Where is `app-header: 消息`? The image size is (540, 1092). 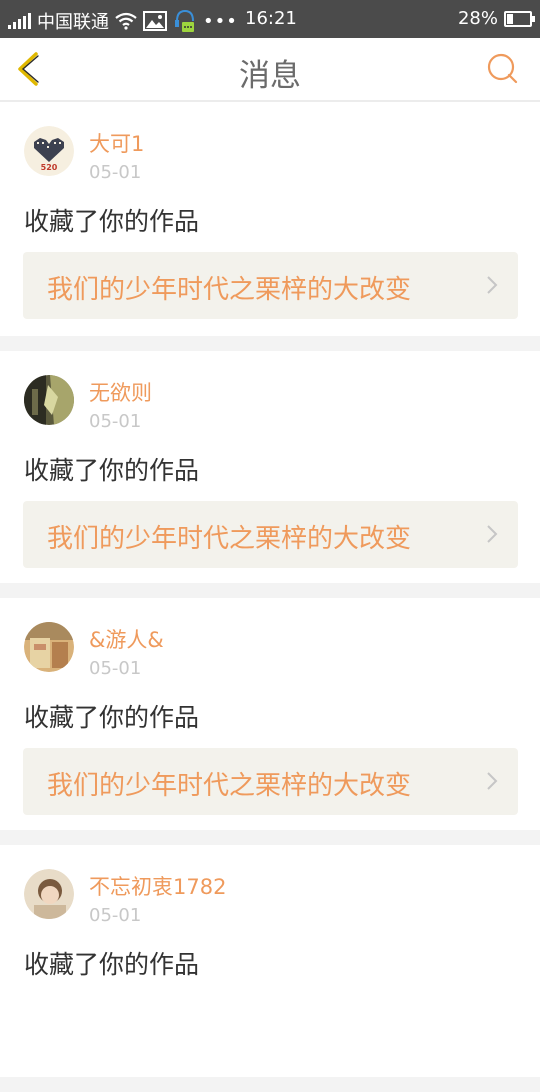
app-header: 消息 is located at coordinates (270, 70).